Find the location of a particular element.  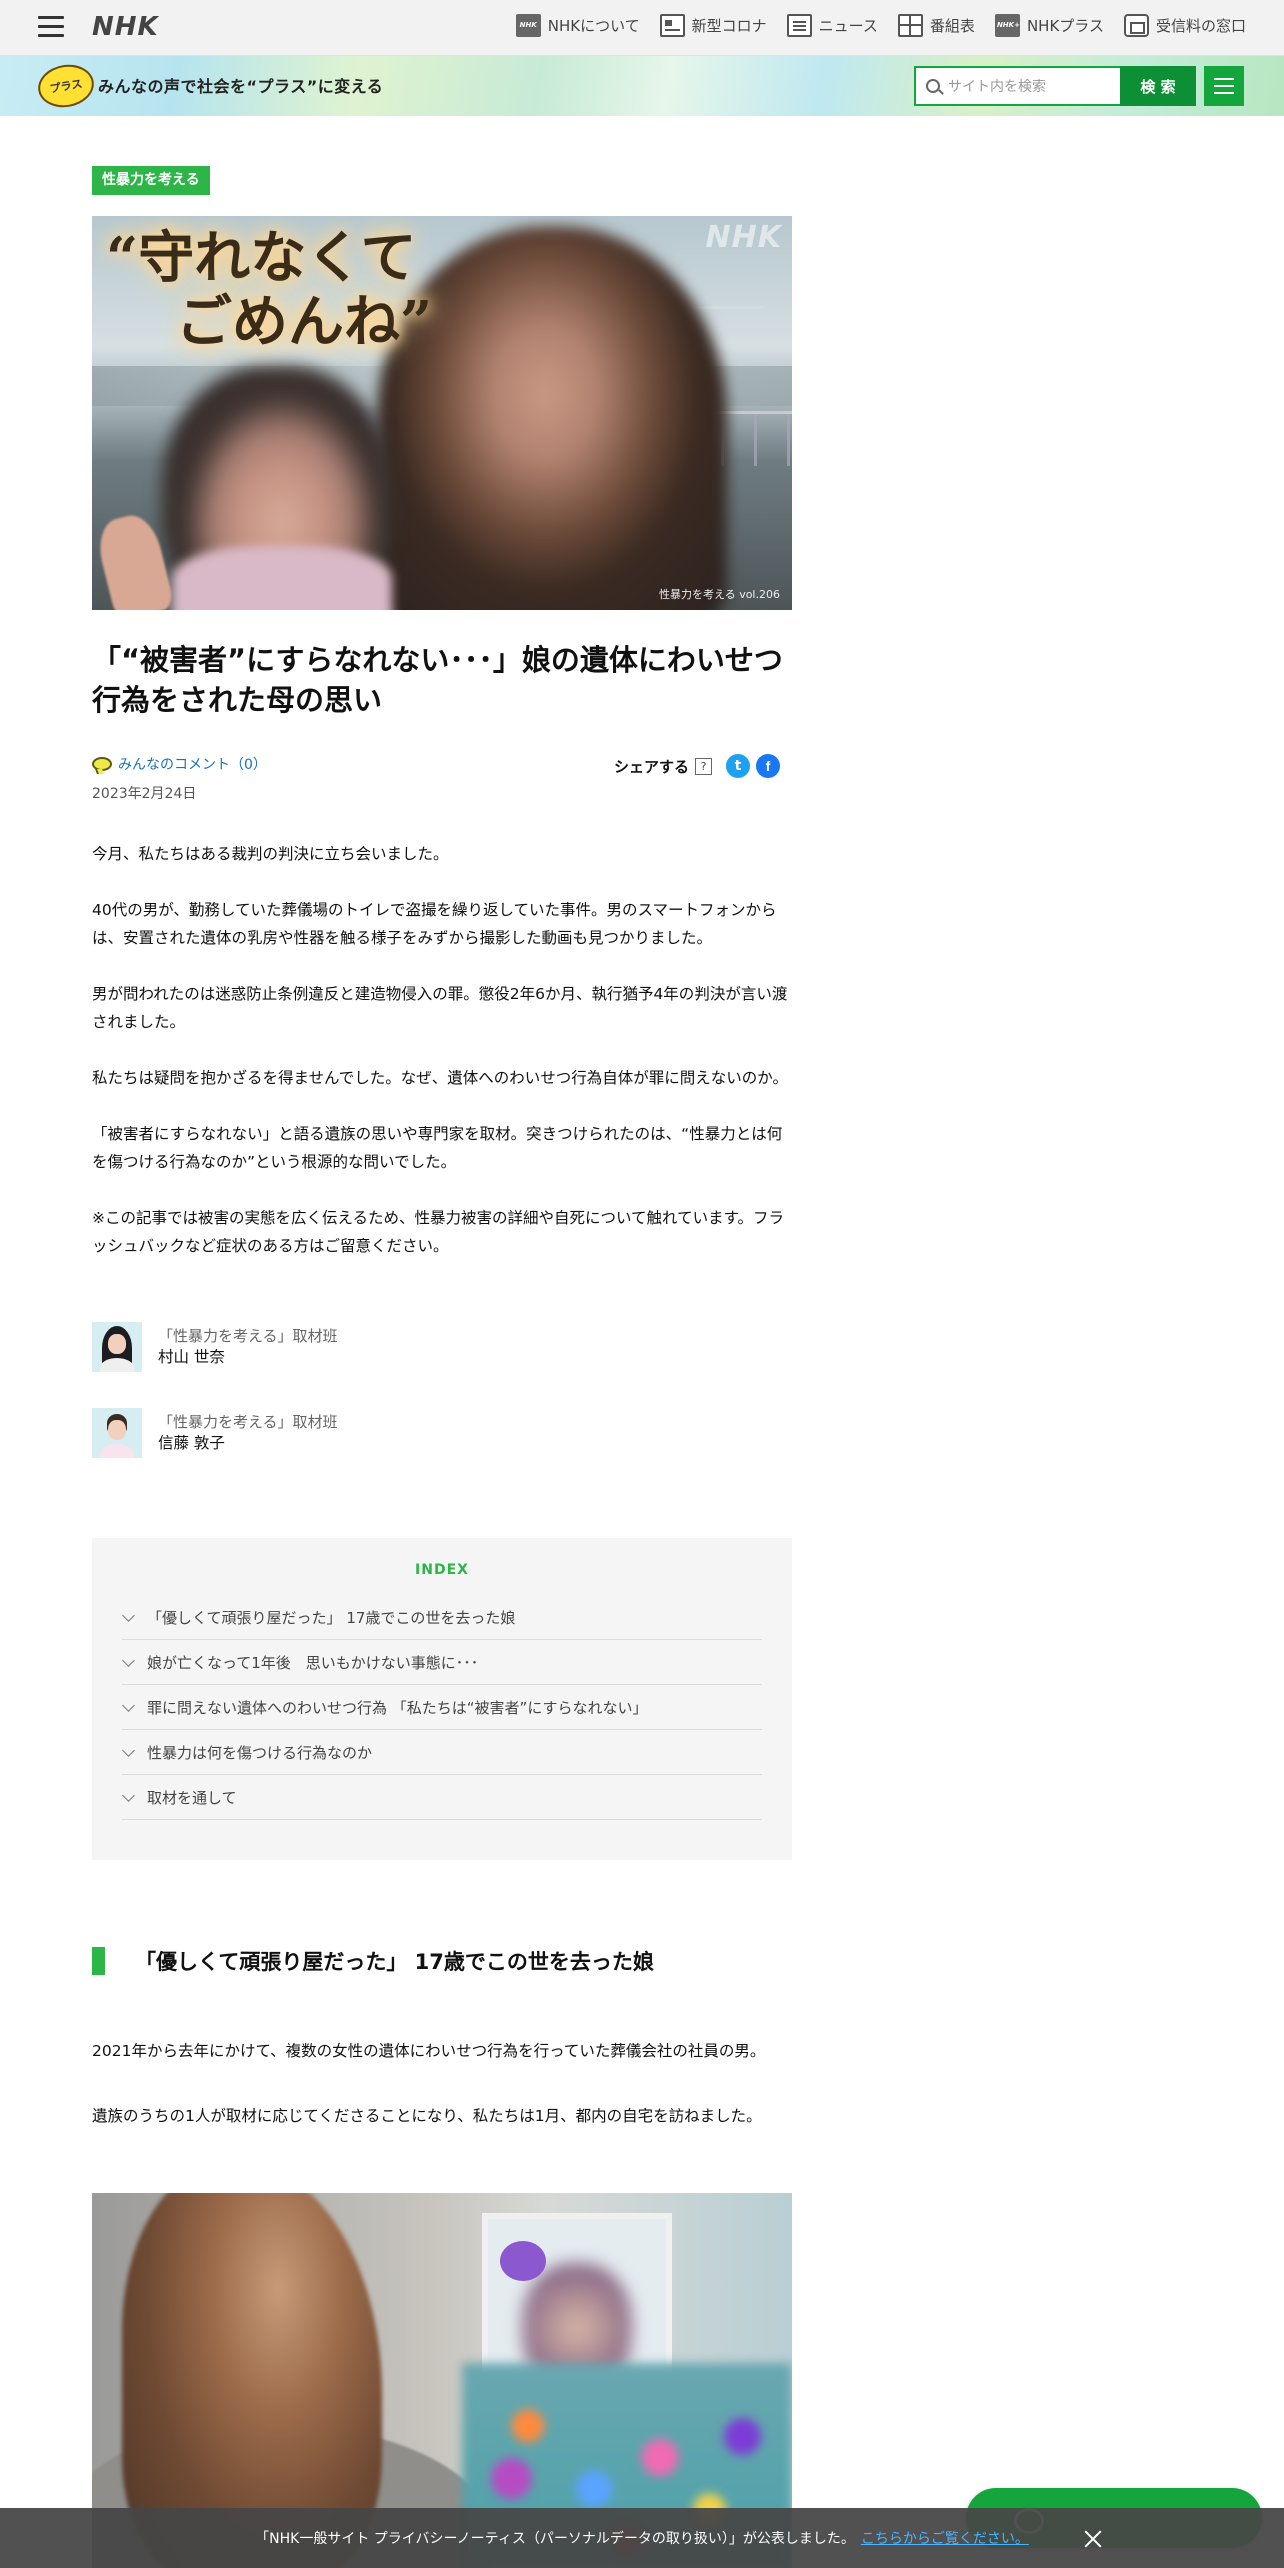

nav-label: ニュース is located at coordinates (848, 26).